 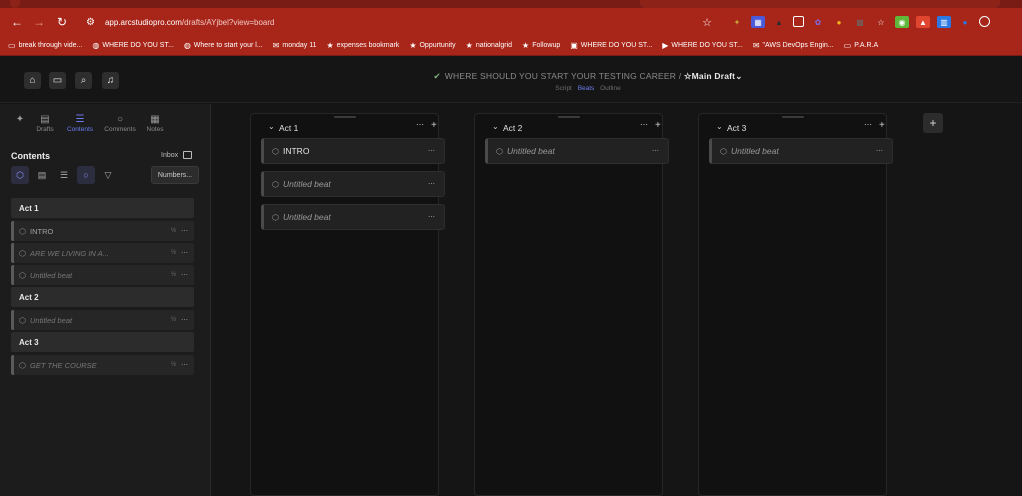 What do you see at coordinates (512, 128) in the screenshot?
I see `column-title: Act 2` at bounding box center [512, 128].